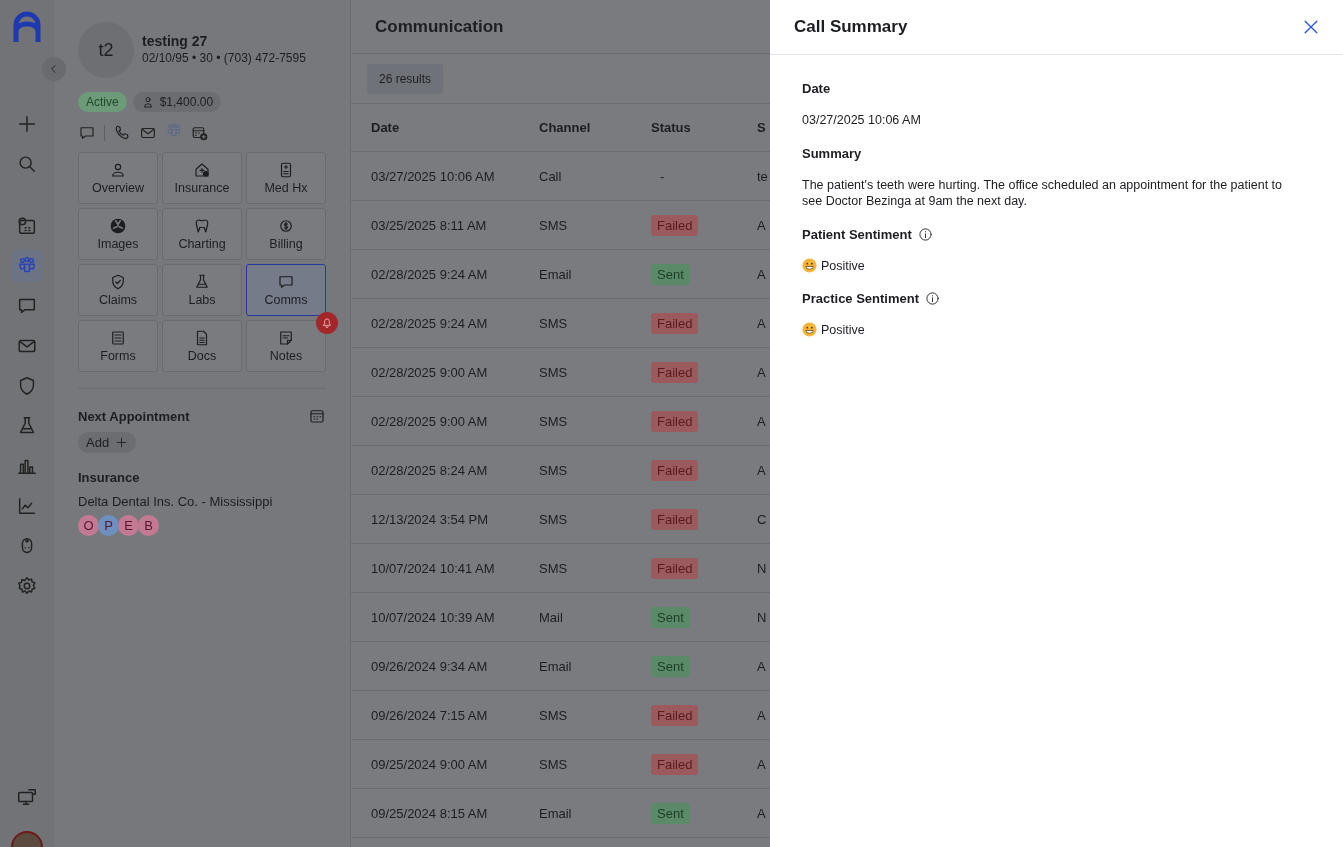  I want to click on tab: Labs, so click(202, 290).